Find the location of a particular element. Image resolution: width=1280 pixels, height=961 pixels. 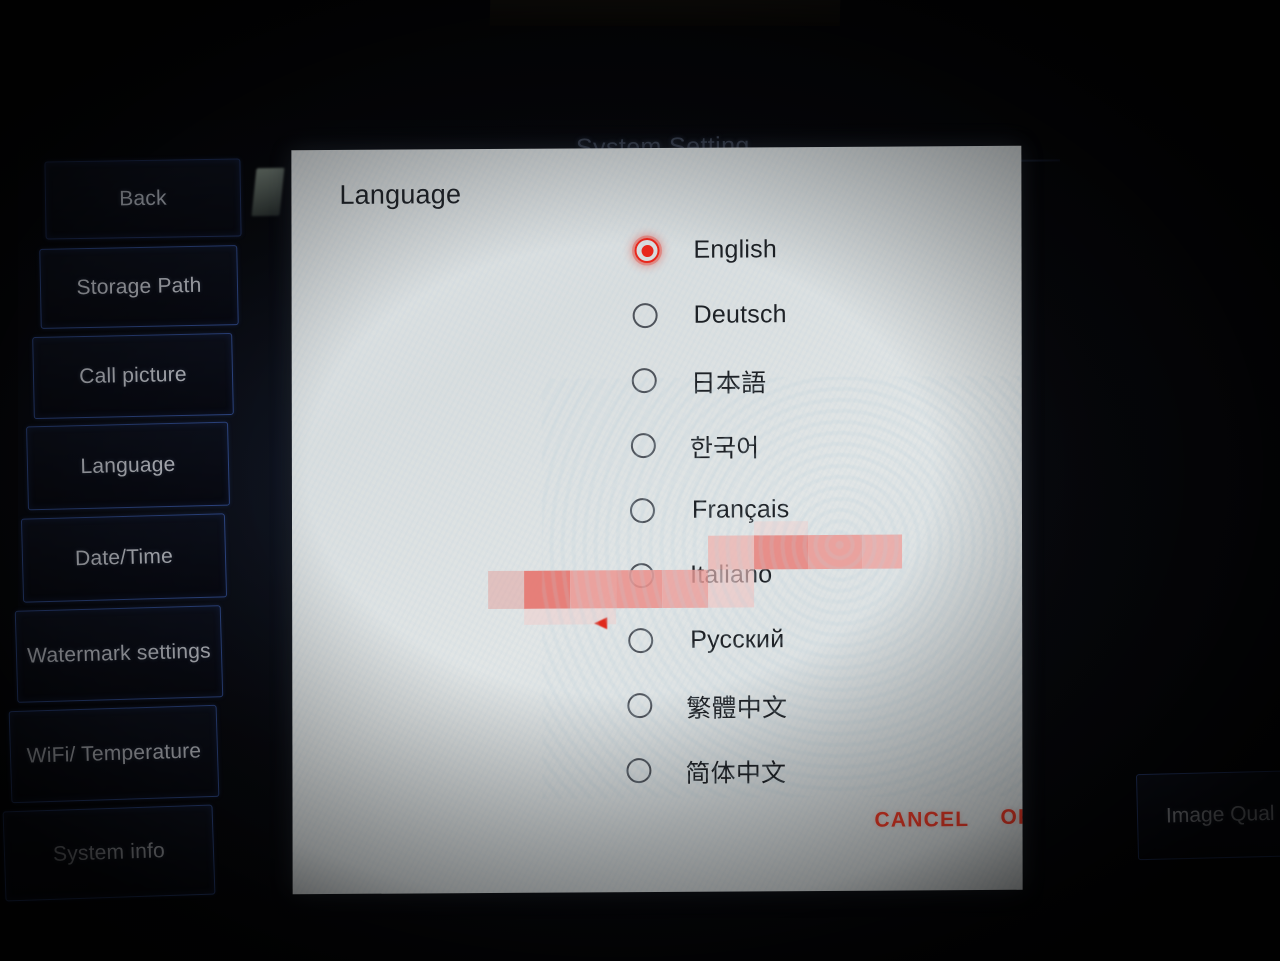

language-option-label: English is located at coordinates (735, 249).